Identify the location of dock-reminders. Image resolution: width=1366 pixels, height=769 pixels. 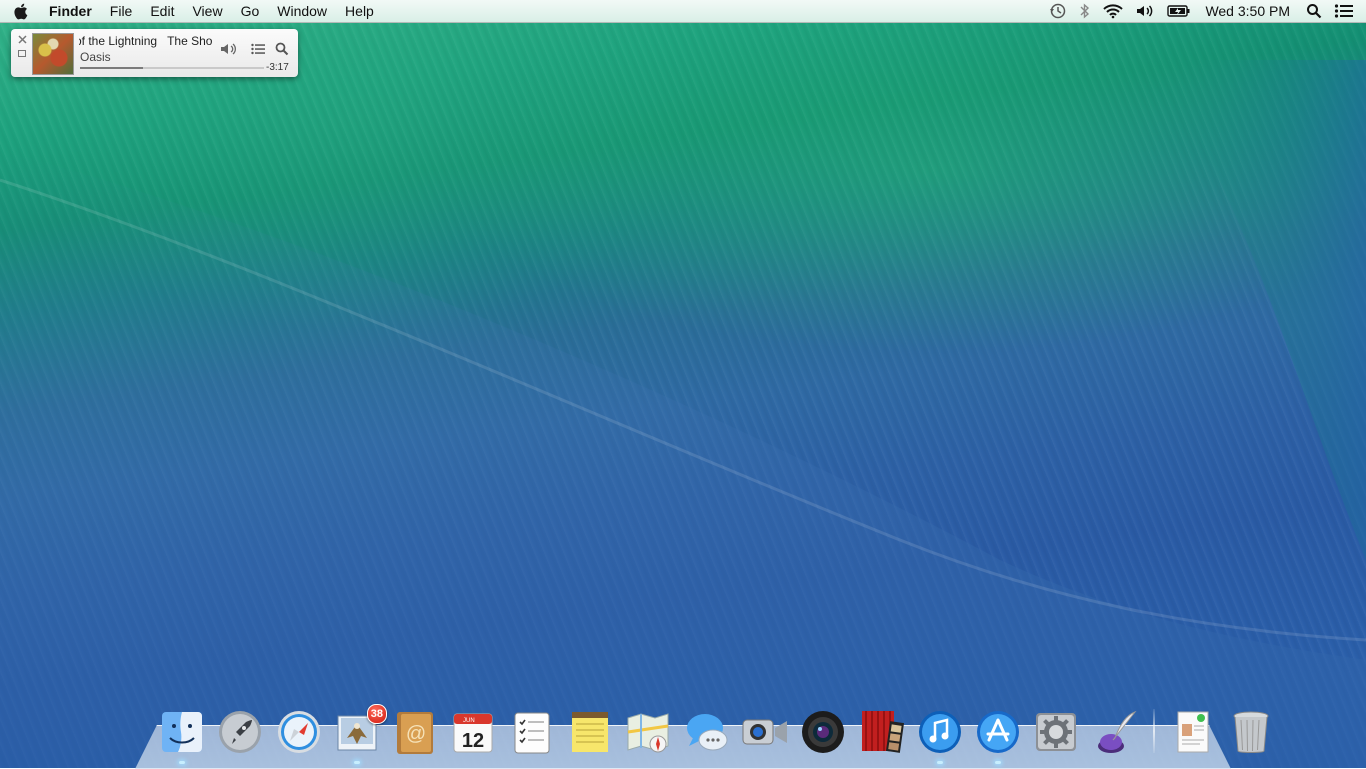
(532, 732).